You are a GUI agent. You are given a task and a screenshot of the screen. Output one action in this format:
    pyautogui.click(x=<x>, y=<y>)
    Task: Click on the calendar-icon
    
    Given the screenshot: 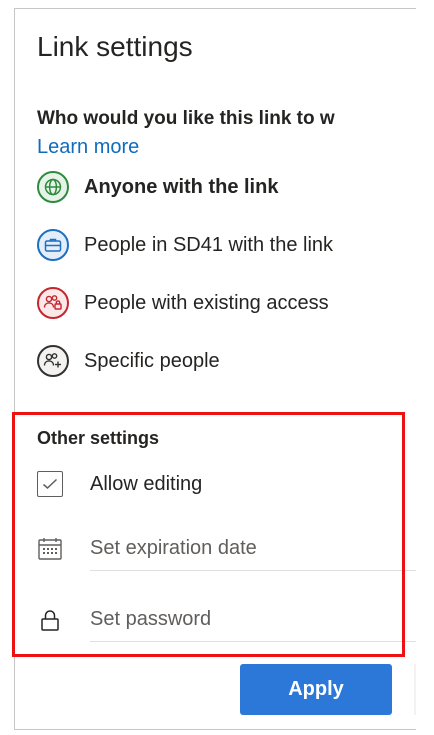 What is the action you would take?
    pyautogui.click(x=50, y=549)
    